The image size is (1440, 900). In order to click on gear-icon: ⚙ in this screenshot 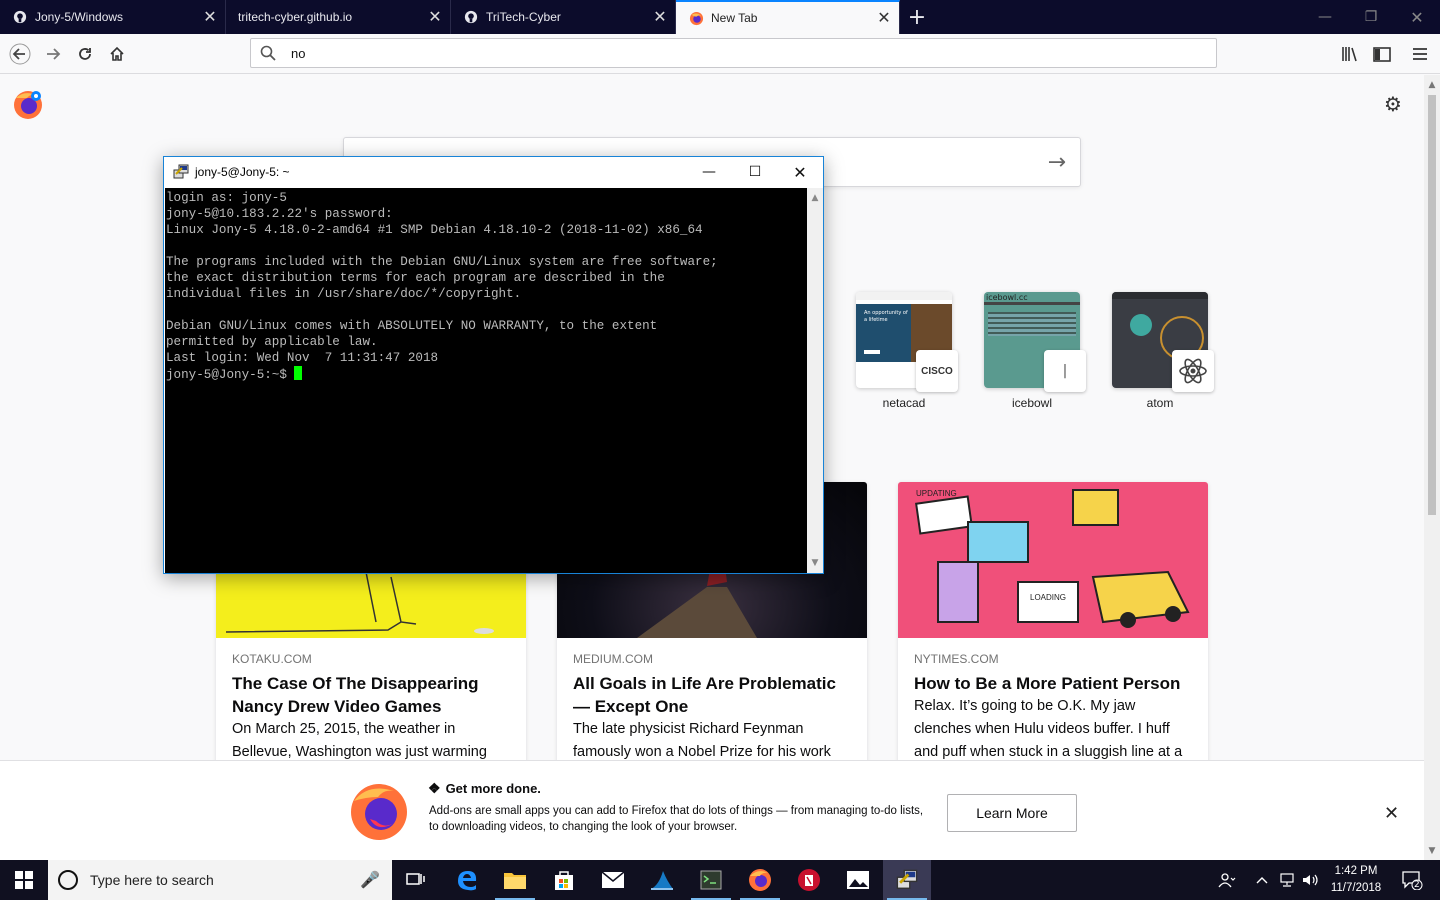, I will do `click(1393, 104)`.